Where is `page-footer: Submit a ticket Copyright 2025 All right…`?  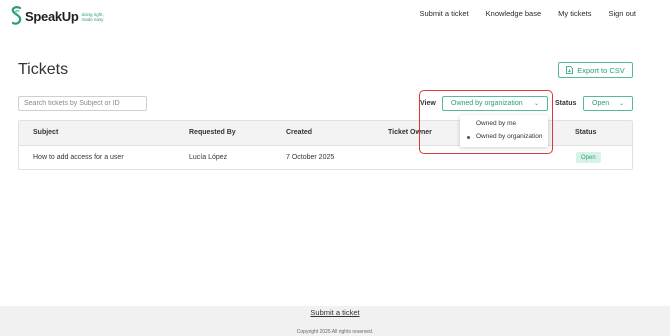
page-footer: Submit a ticket Copyright 2025 All right… is located at coordinates (335, 321).